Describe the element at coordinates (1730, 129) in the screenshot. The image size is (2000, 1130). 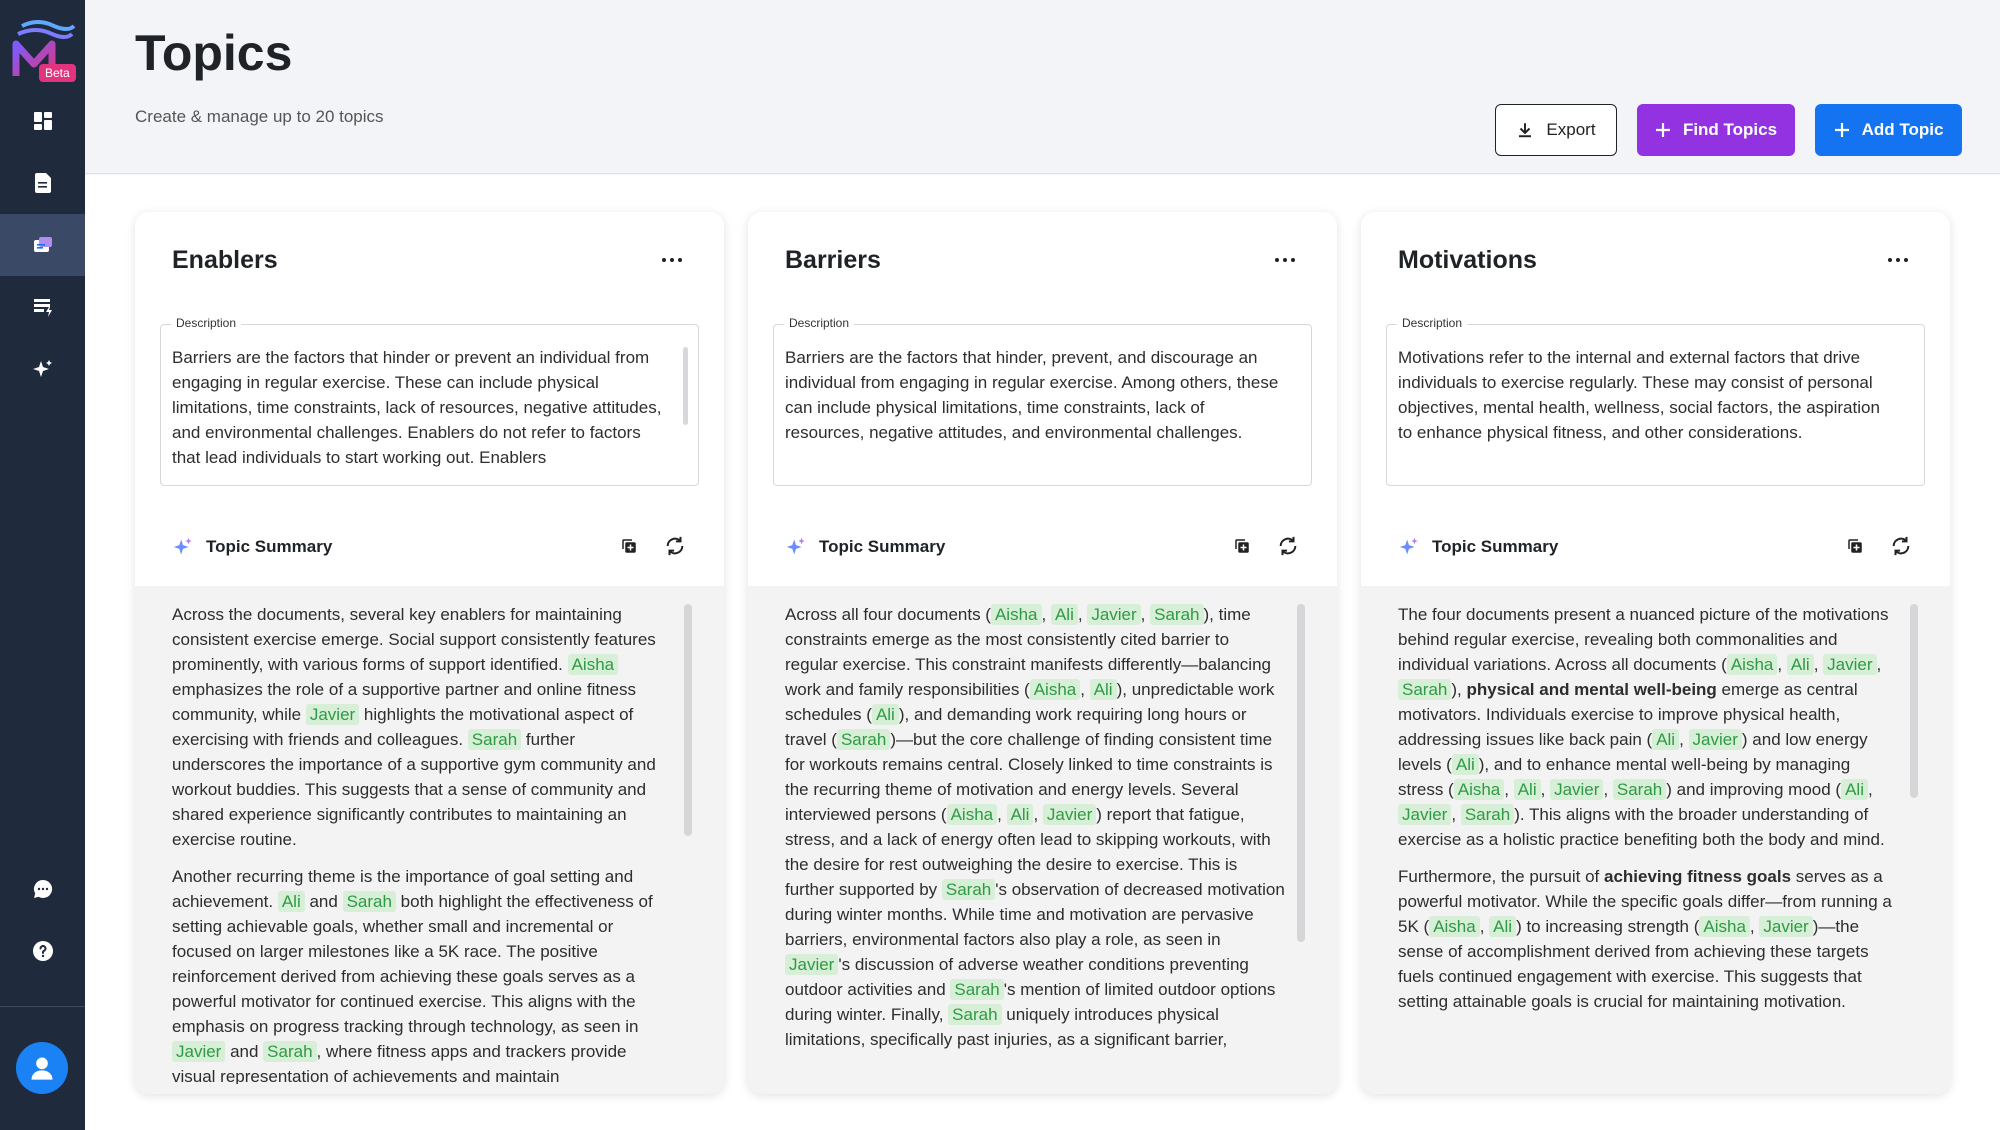
I see `find-topics-label: Find Topics` at that location.